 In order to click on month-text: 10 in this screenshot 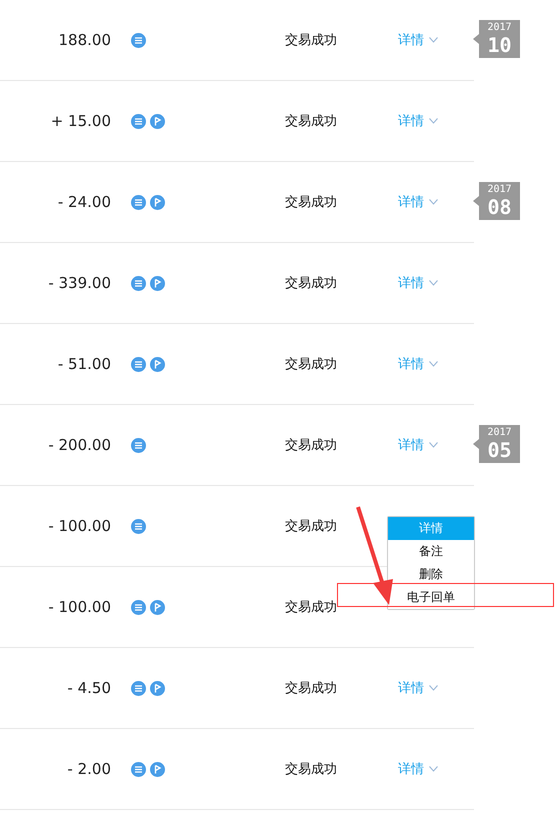, I will do `click(499, 45)`.